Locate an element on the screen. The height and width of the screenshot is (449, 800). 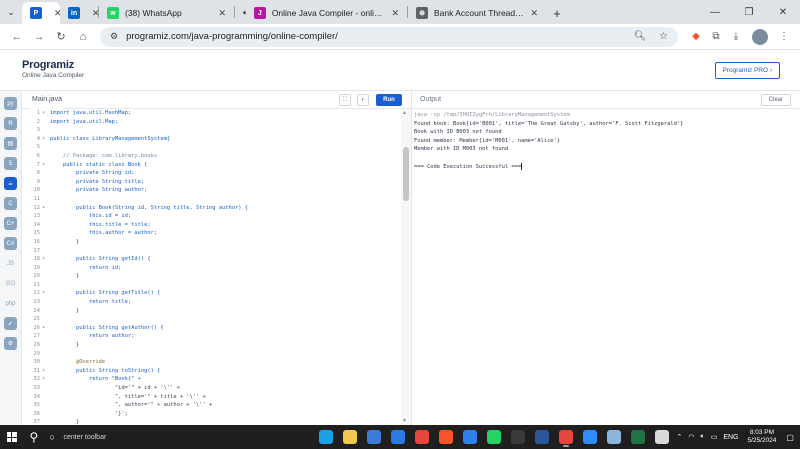
code-line: 7 ▾ public static class Book { is located at coordinates (211, 165).